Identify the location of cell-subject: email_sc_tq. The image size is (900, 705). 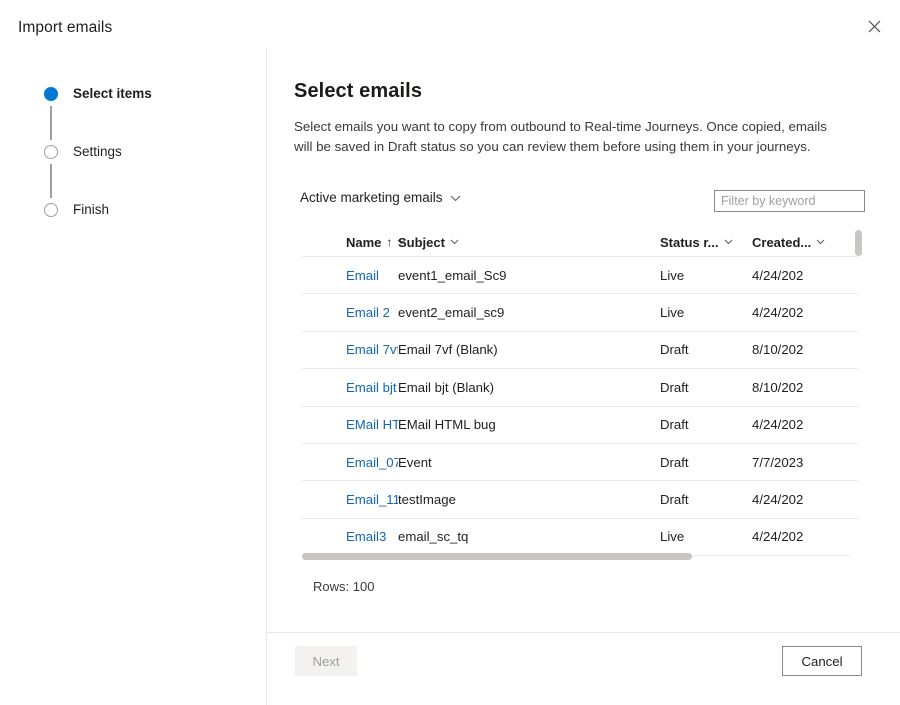
(433, 537).